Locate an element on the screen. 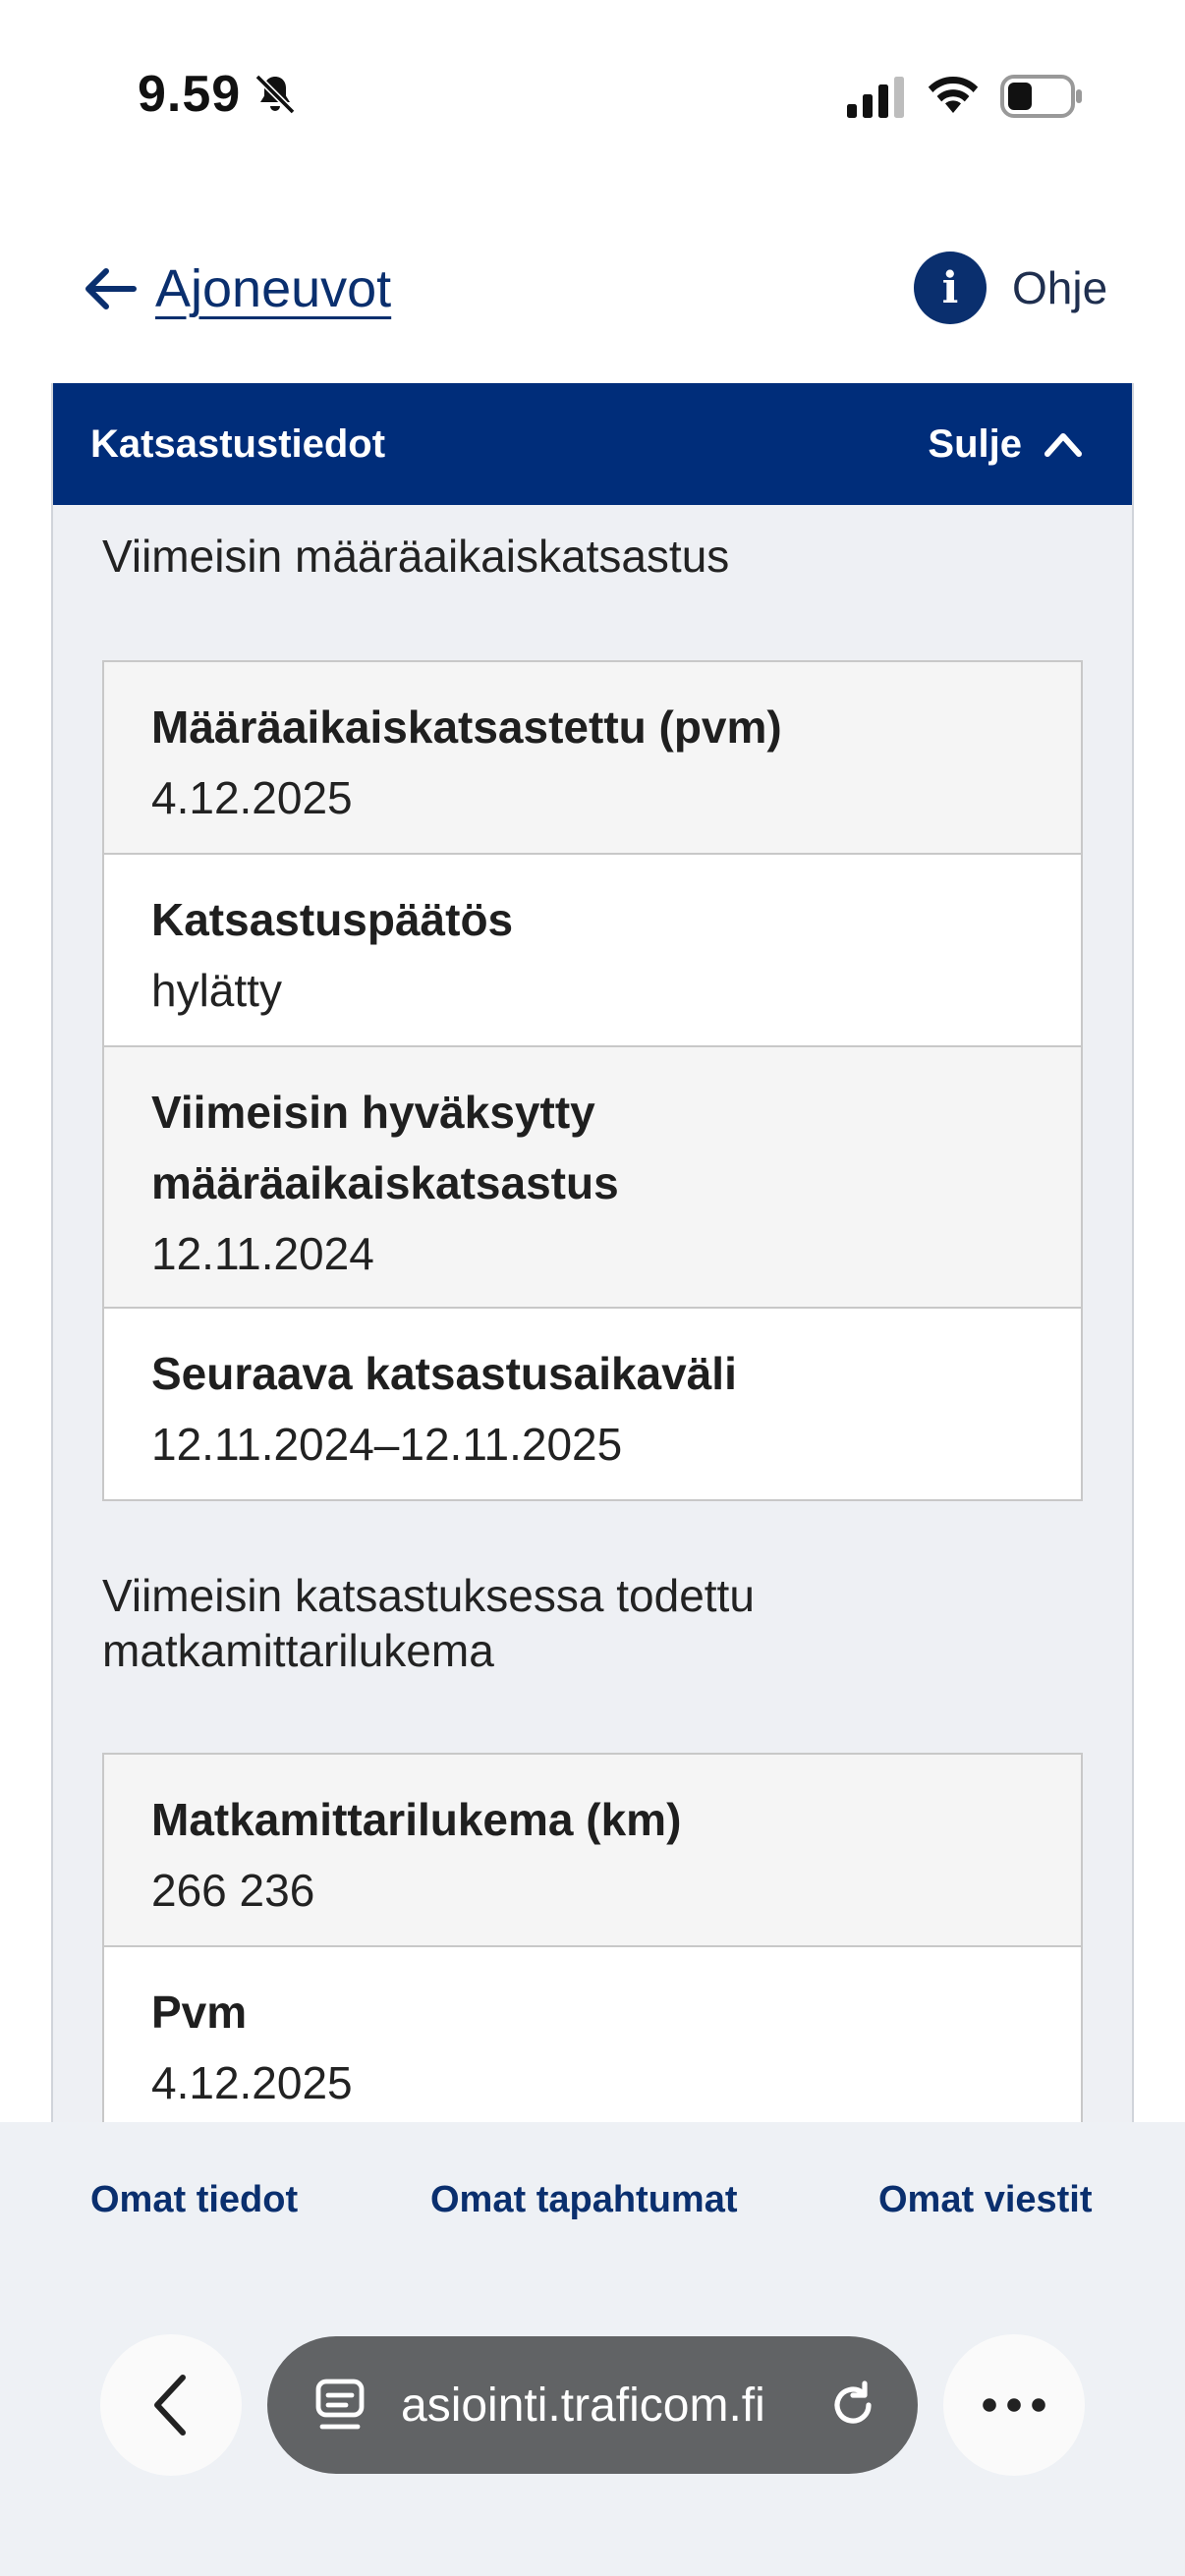  nav-own-info: Omat tiedot is located at coordinates (194, 2200).